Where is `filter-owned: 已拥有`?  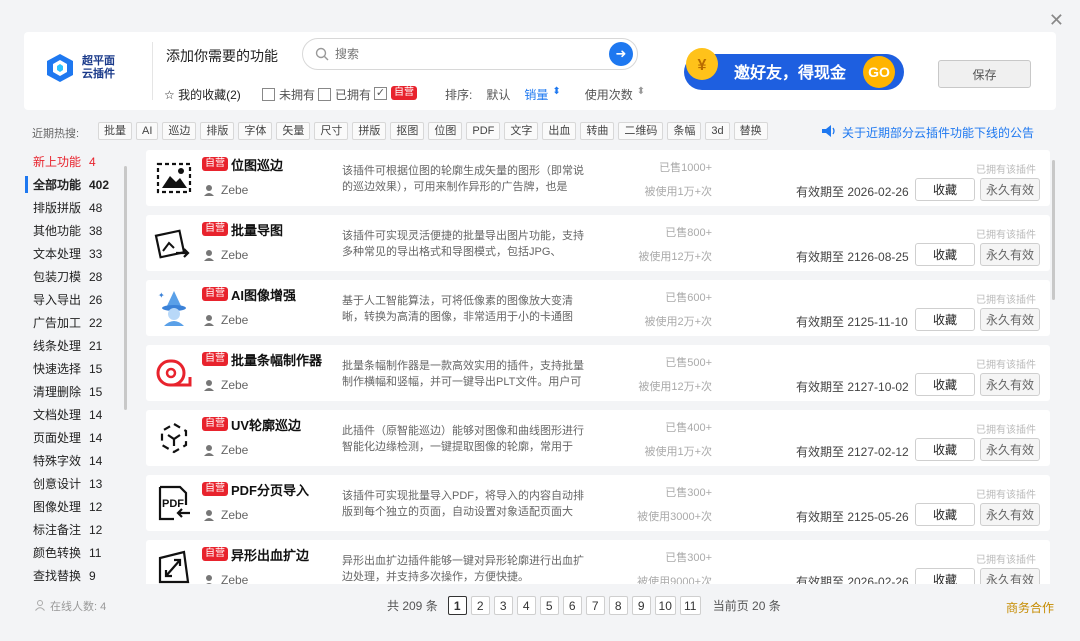
filter-owned: 已拥有 is located at coordinates (344, 94).